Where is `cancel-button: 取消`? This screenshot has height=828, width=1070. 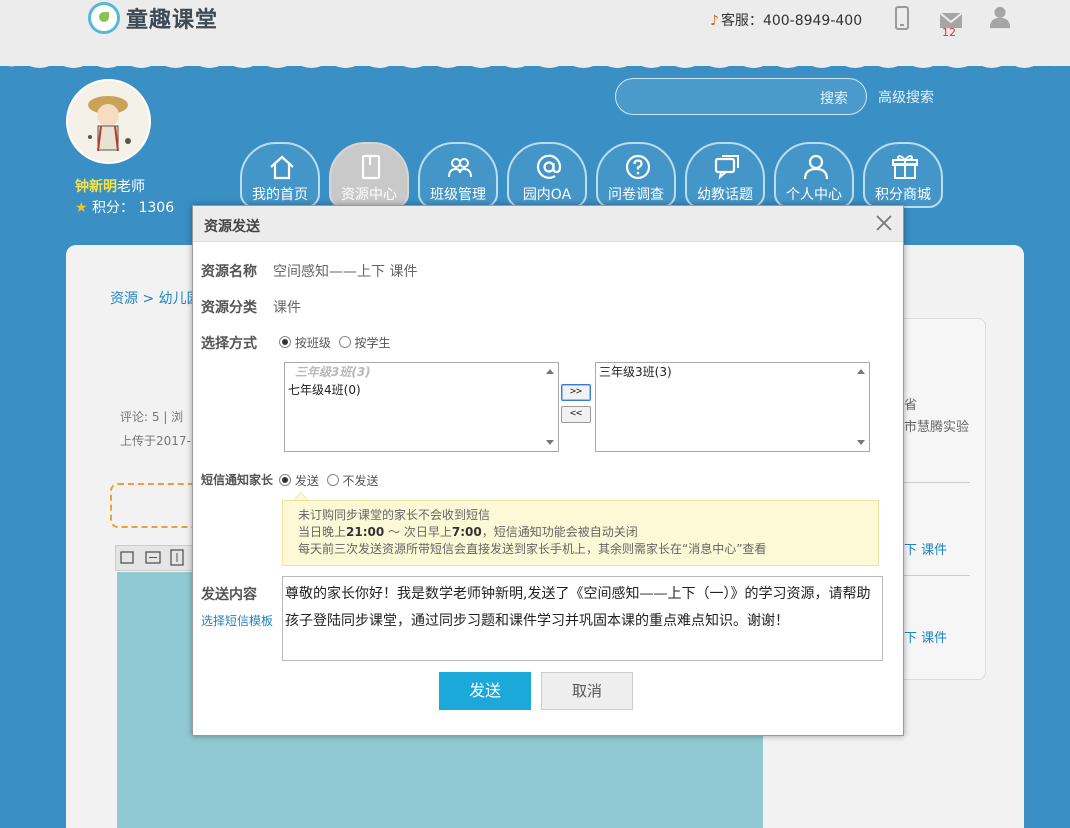
cancel-button: 取消 is located at coordinates (587, 691).